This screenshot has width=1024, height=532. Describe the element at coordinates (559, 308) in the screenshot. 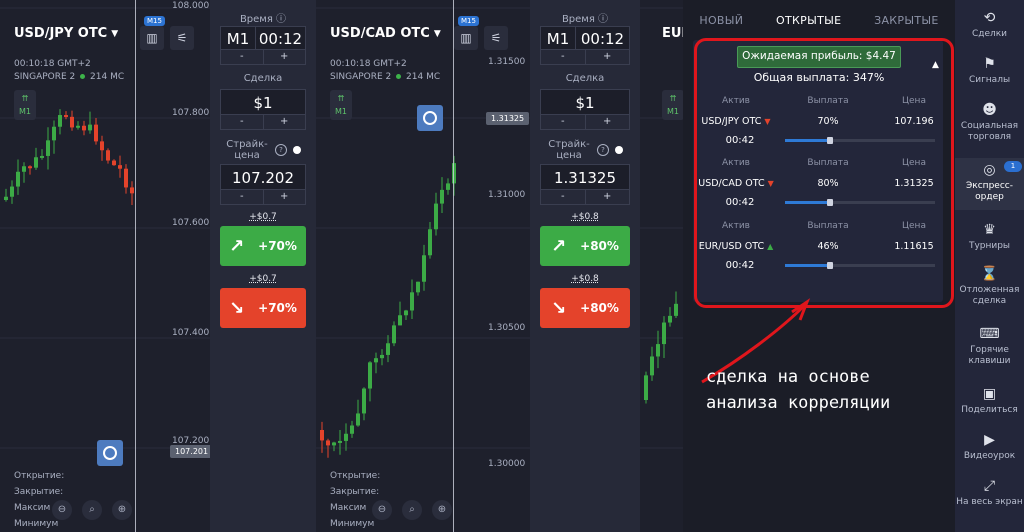

I see `arrow-down-right-icon: ↘` at that location.